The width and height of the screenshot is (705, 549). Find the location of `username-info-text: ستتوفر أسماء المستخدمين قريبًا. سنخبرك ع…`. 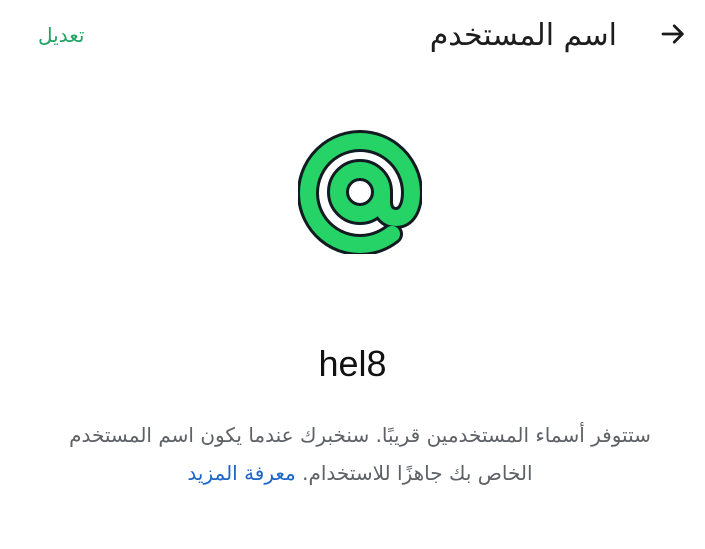

username-info-text: ستتوفر أسماء المستخدمين قريبًا. سنخبرك ع… is located at coordinates (360, 454).